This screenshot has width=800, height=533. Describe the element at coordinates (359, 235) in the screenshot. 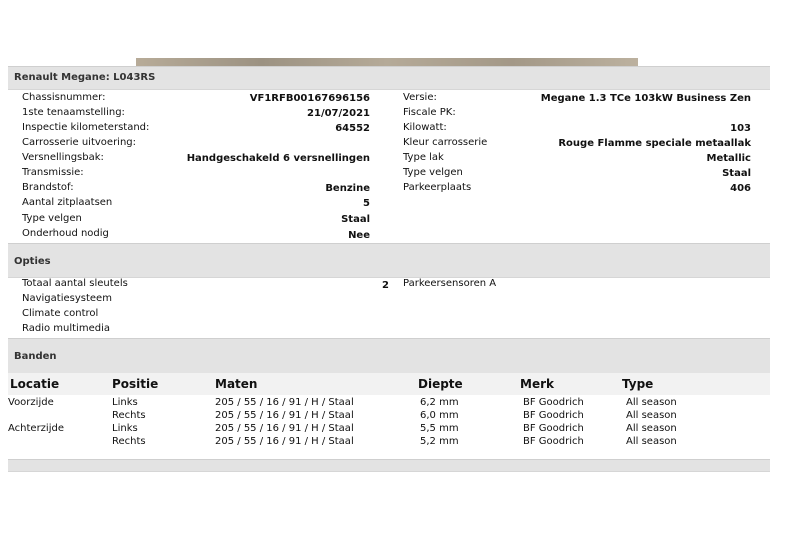

I see `spec-value: Nee` at that location.